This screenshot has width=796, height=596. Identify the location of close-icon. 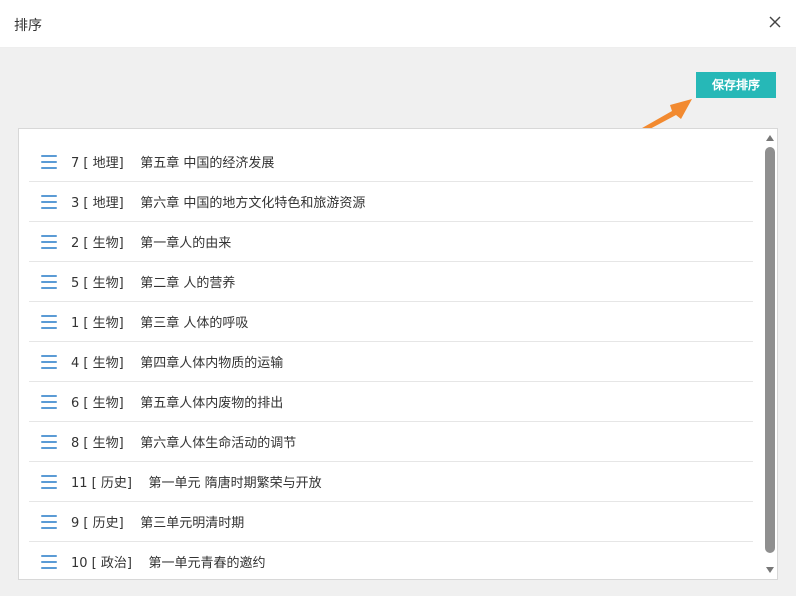
(775, 22).